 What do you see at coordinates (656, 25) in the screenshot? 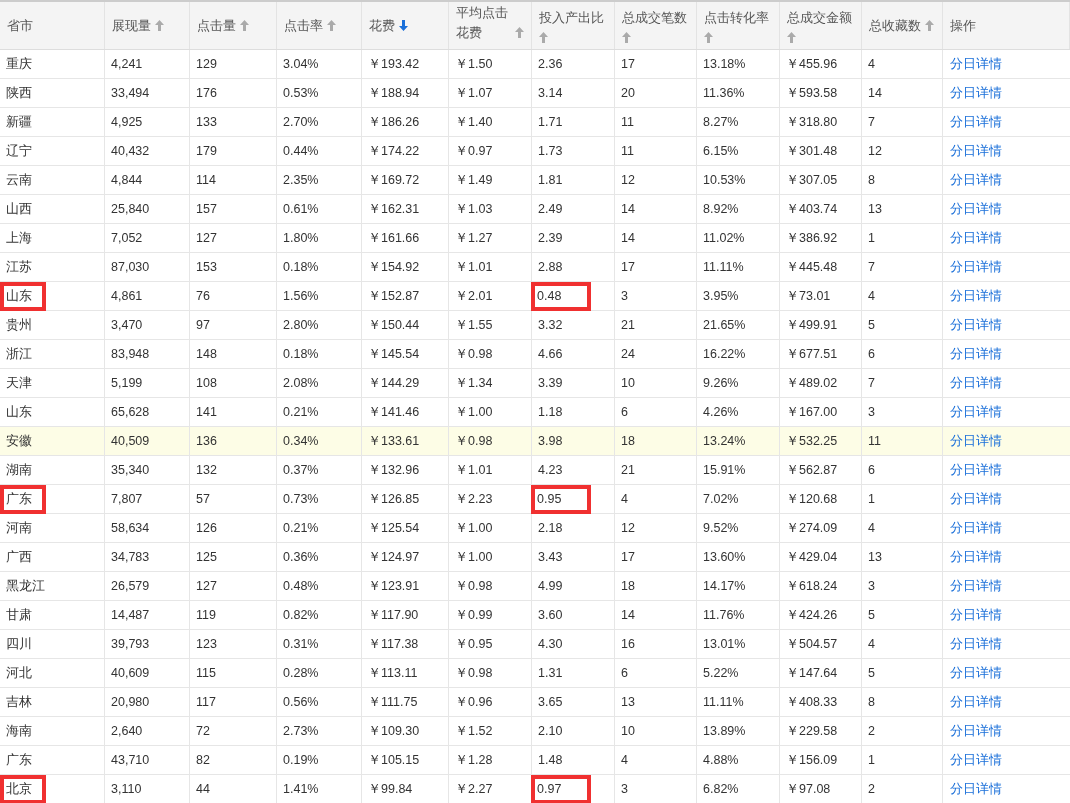
I see `column-header: 总成交笔数` at bounding box center [656, 25].